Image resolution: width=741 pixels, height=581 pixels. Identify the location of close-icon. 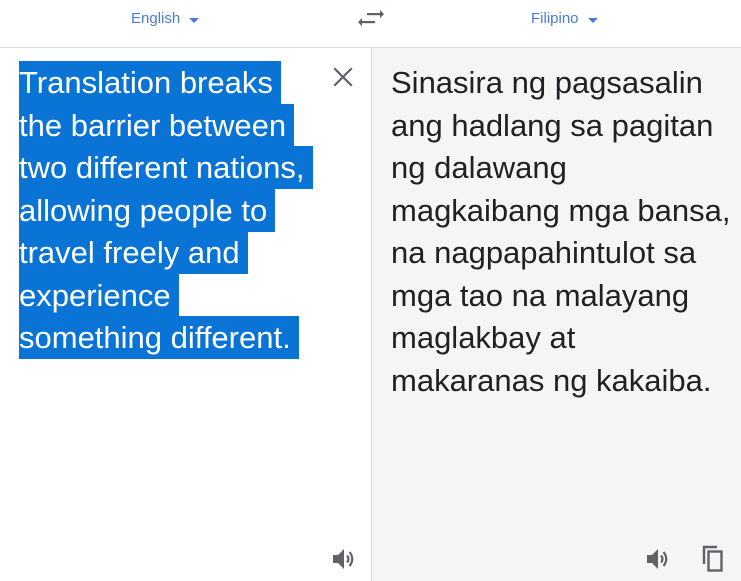
(343, 77).